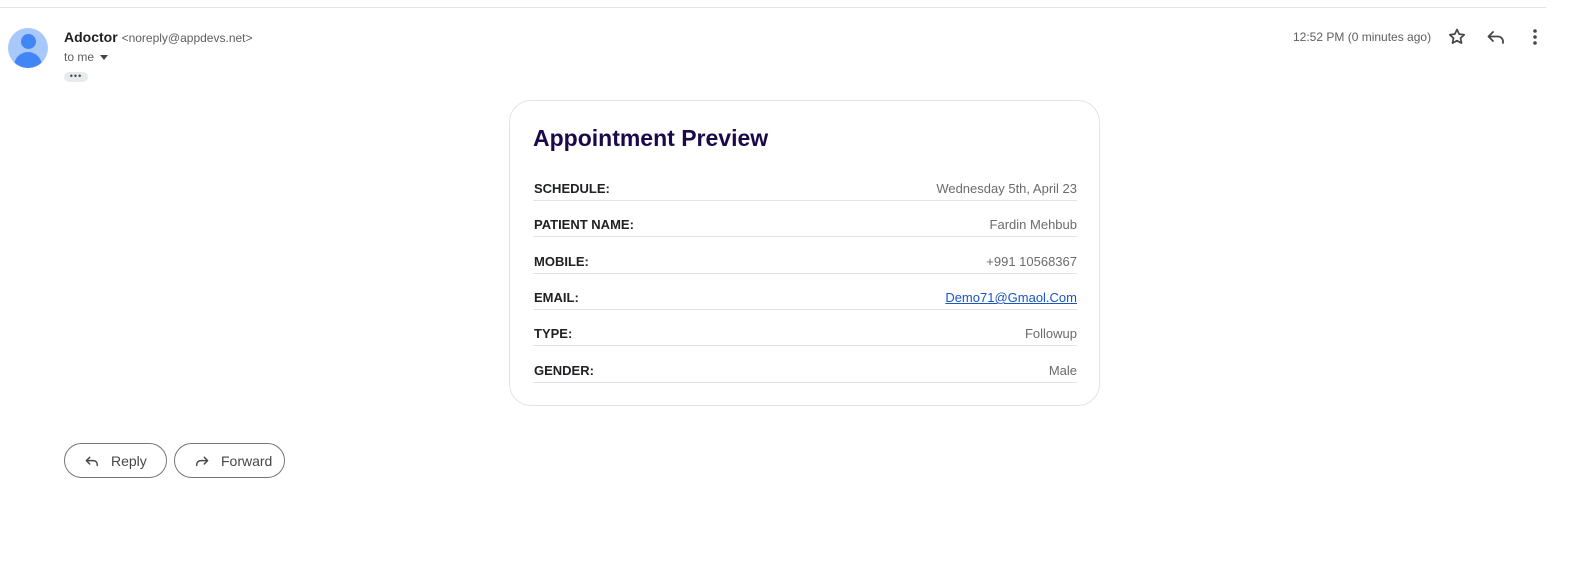  I want to click on reply-button-label: Reply, so click(129, 460).